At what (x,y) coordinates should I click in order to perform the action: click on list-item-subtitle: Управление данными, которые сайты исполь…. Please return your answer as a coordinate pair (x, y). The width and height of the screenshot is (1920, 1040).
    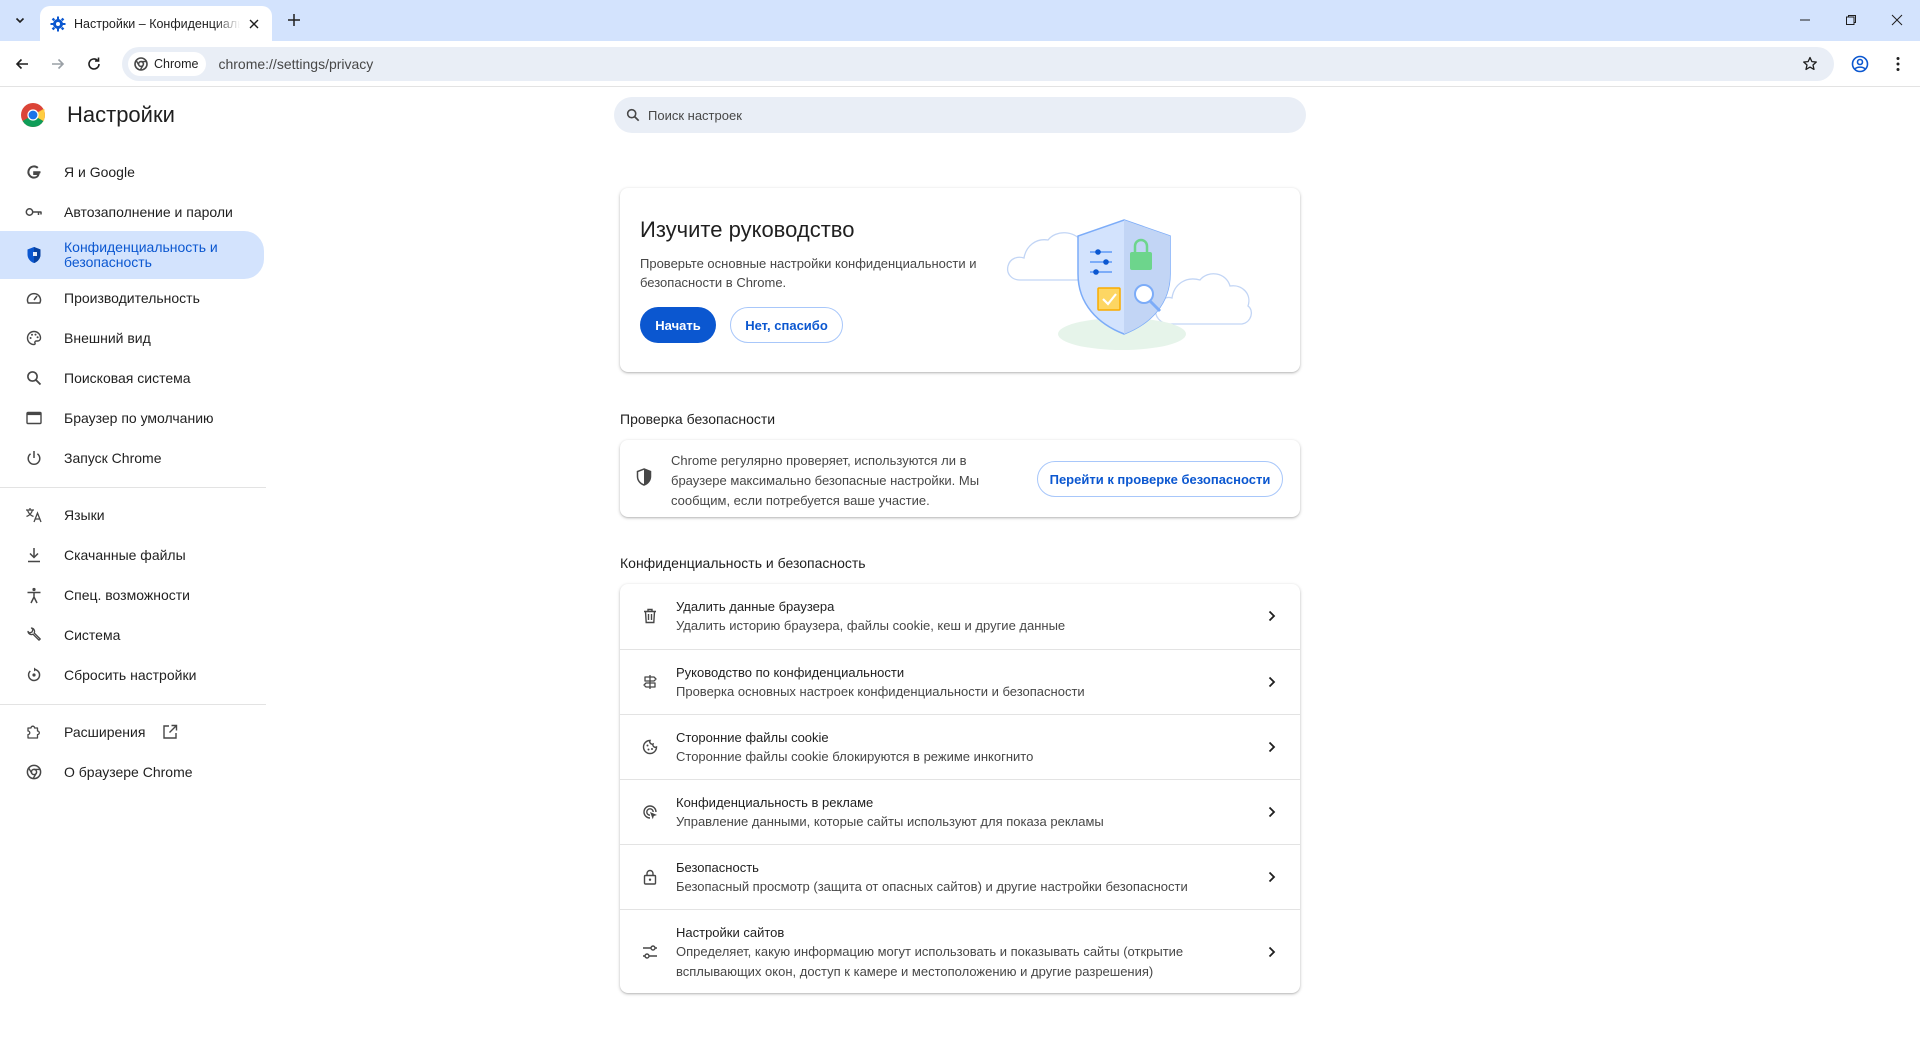
    Looking at the image, I should click on (890, 821).